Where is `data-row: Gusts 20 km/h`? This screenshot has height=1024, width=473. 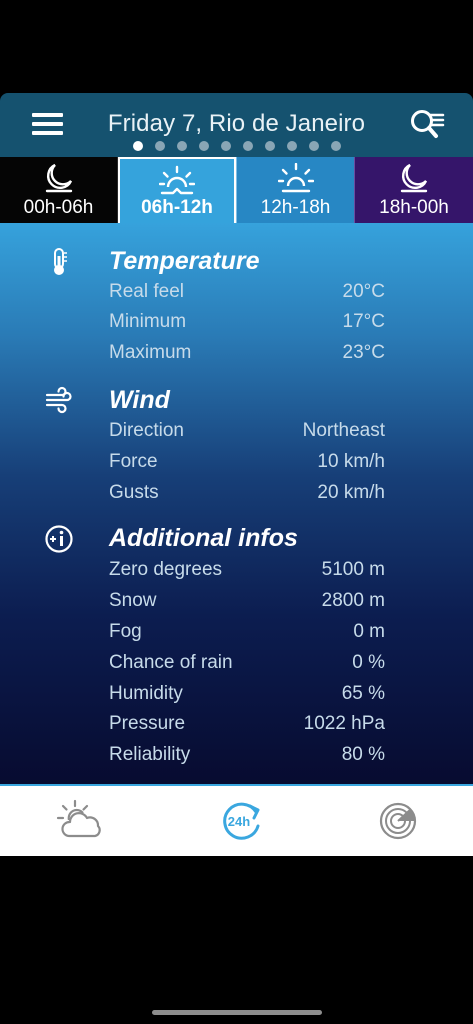 data-row: Gusts 20 km/h is located at coordinates (247, 495).